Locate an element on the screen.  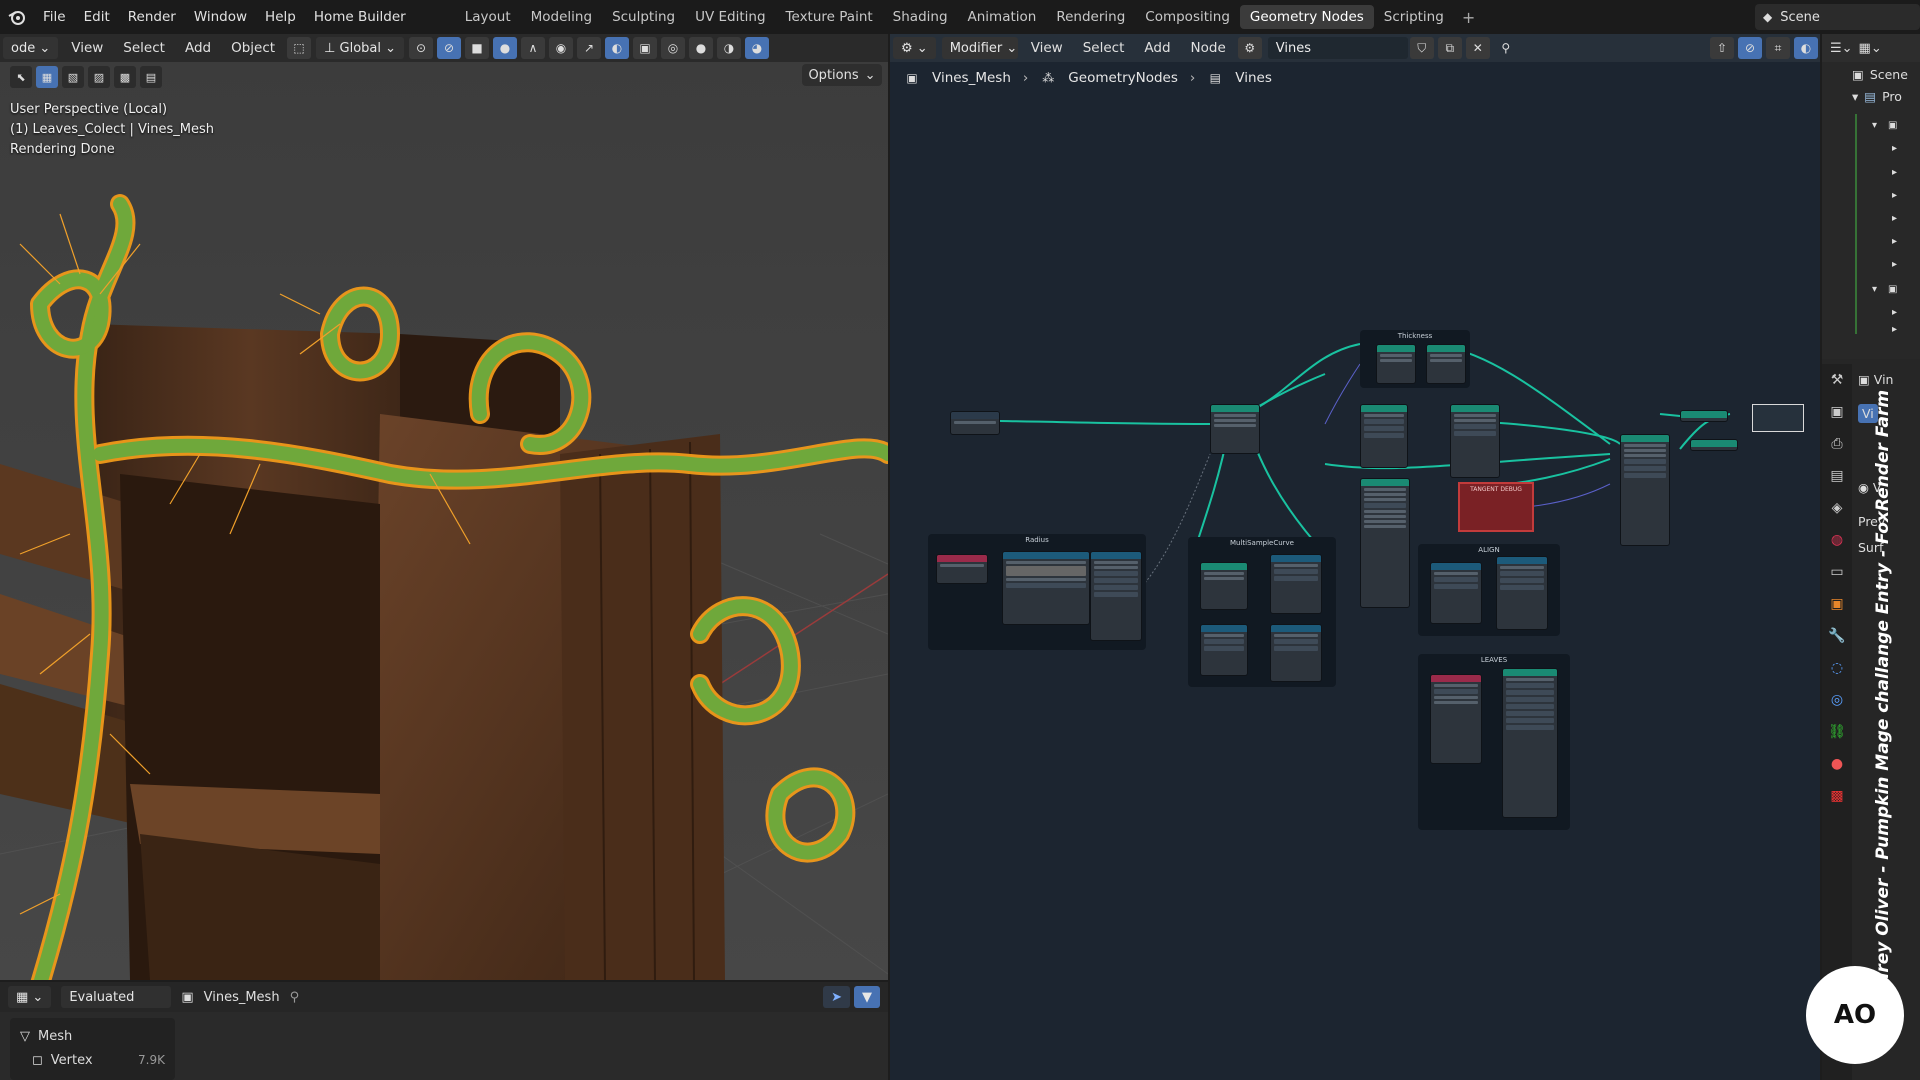
wireframe-shading-icon: ◎ is located at coordinates (673, 48).